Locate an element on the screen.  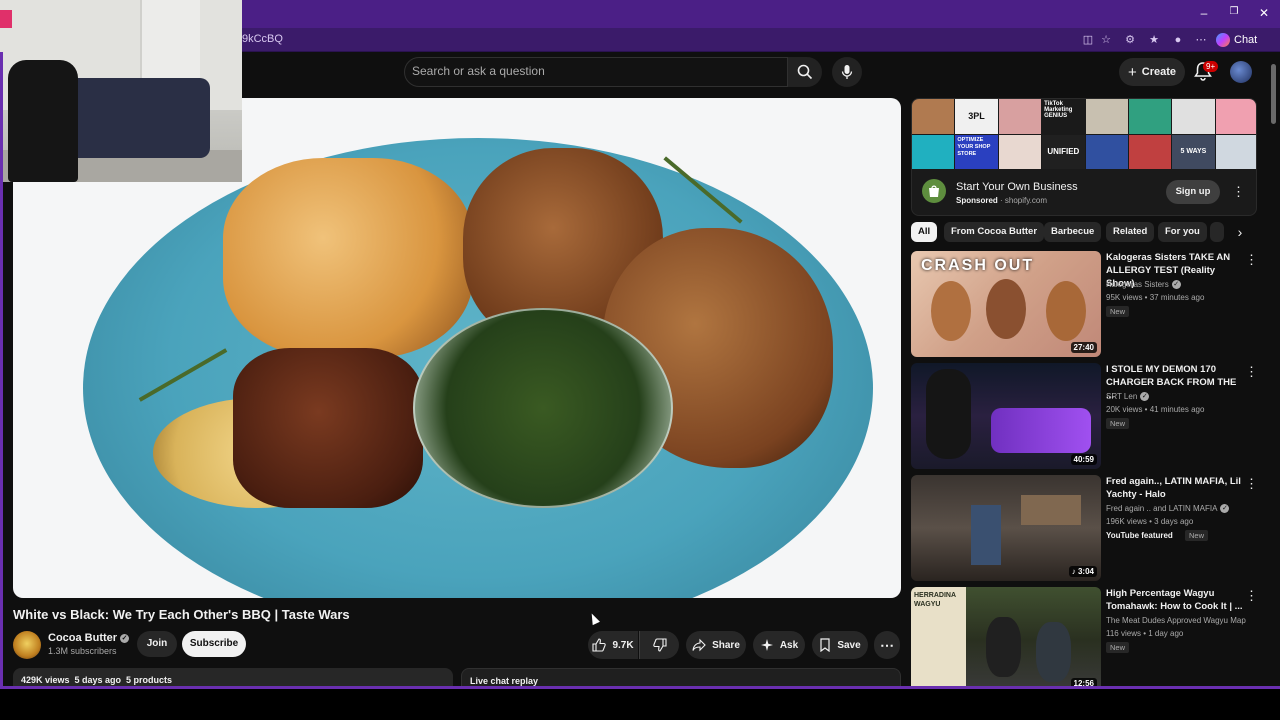
chip-partial is located at coordinates (1217, 232).